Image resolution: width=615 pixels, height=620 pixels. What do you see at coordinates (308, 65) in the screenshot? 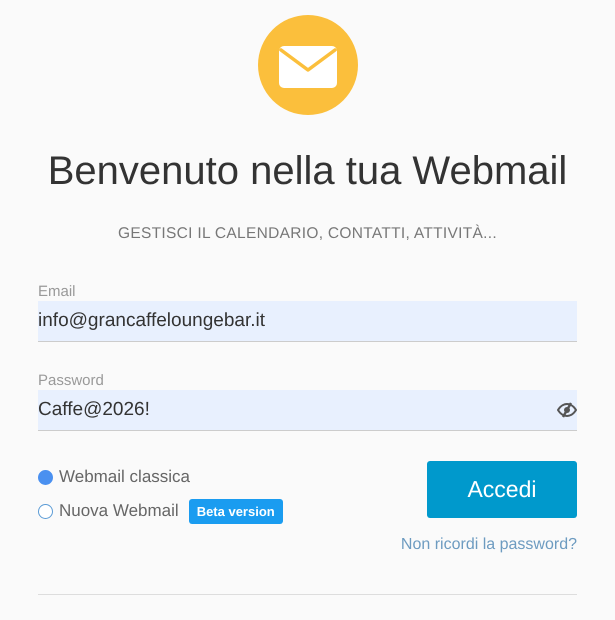
I see `mail-logo-icon` at bounding box center [308, 65].